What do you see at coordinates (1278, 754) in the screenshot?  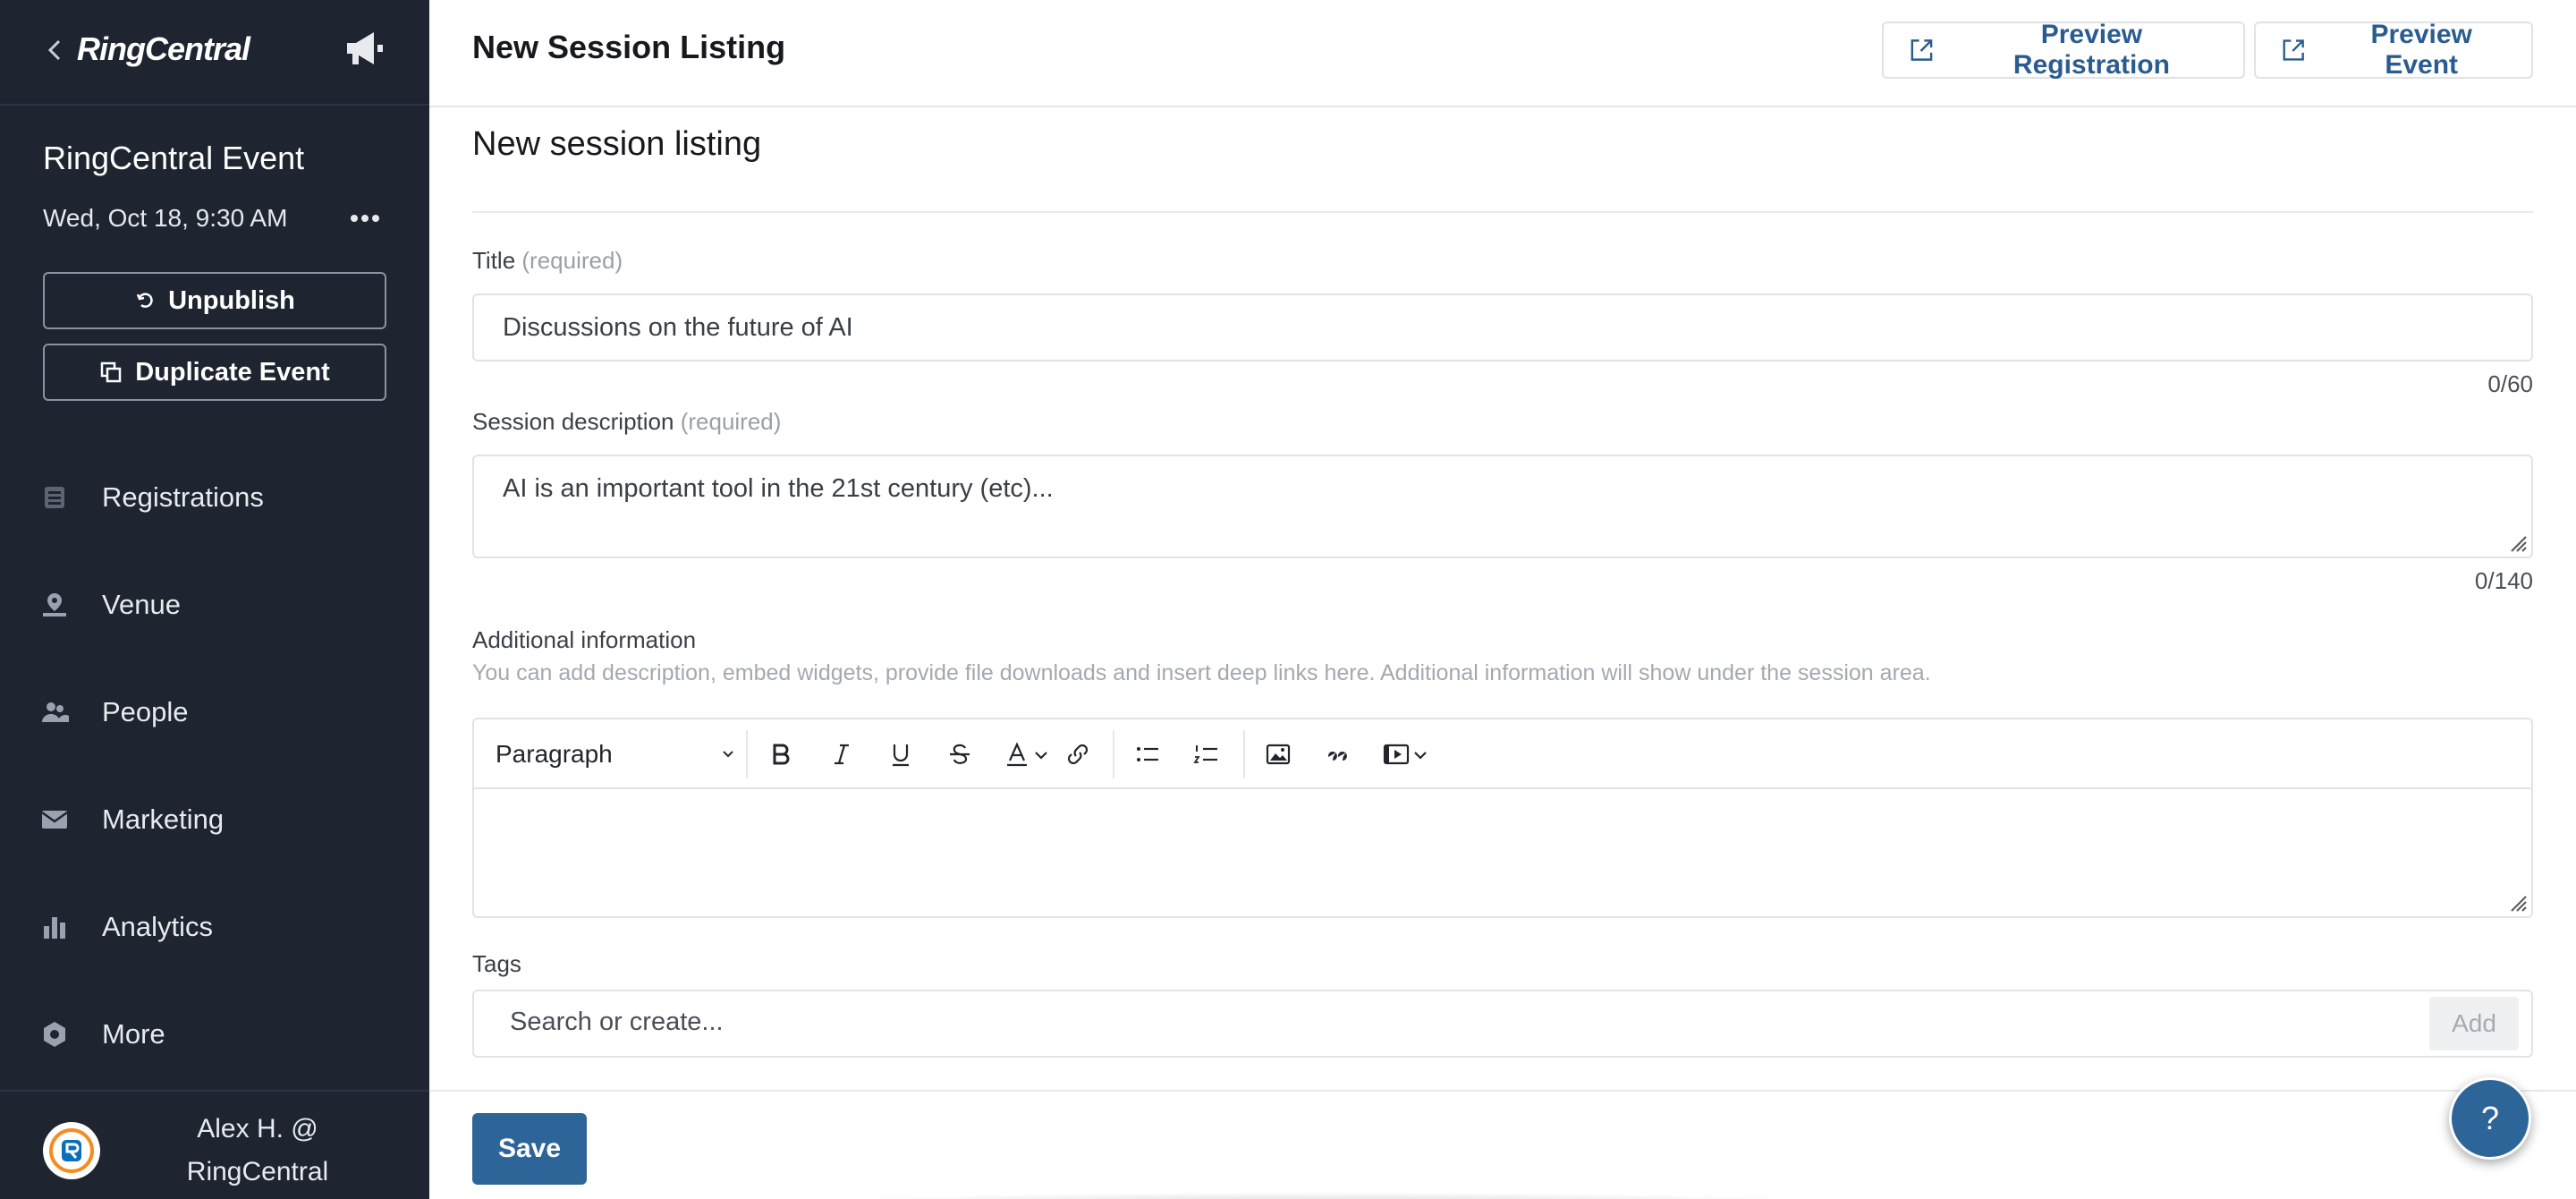 I see `image-icon` at bounding box center [1278, 754].